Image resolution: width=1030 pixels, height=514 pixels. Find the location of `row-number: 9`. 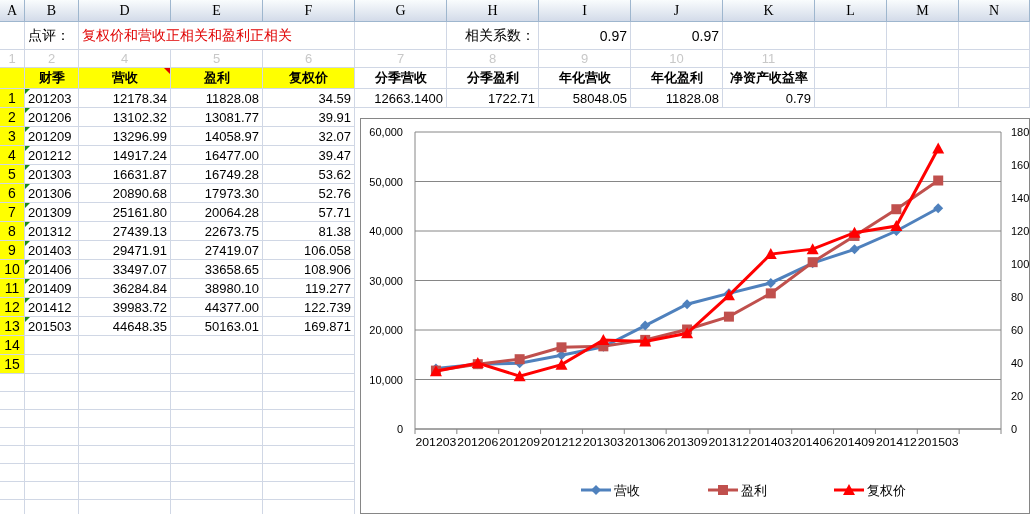

row-number: 9 is located at coordinates (12, 250).